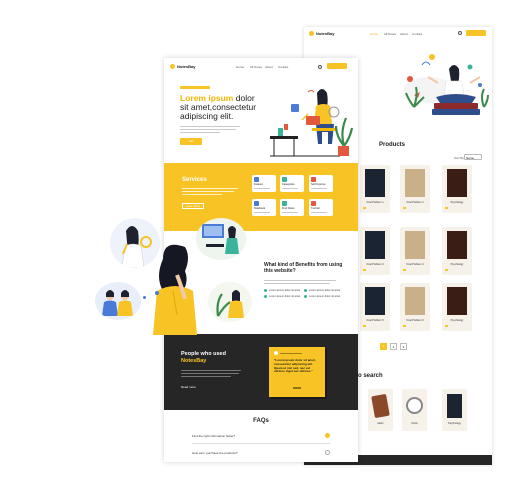  I want to click on product-card: Oval Problem 2, so click(415, 189).